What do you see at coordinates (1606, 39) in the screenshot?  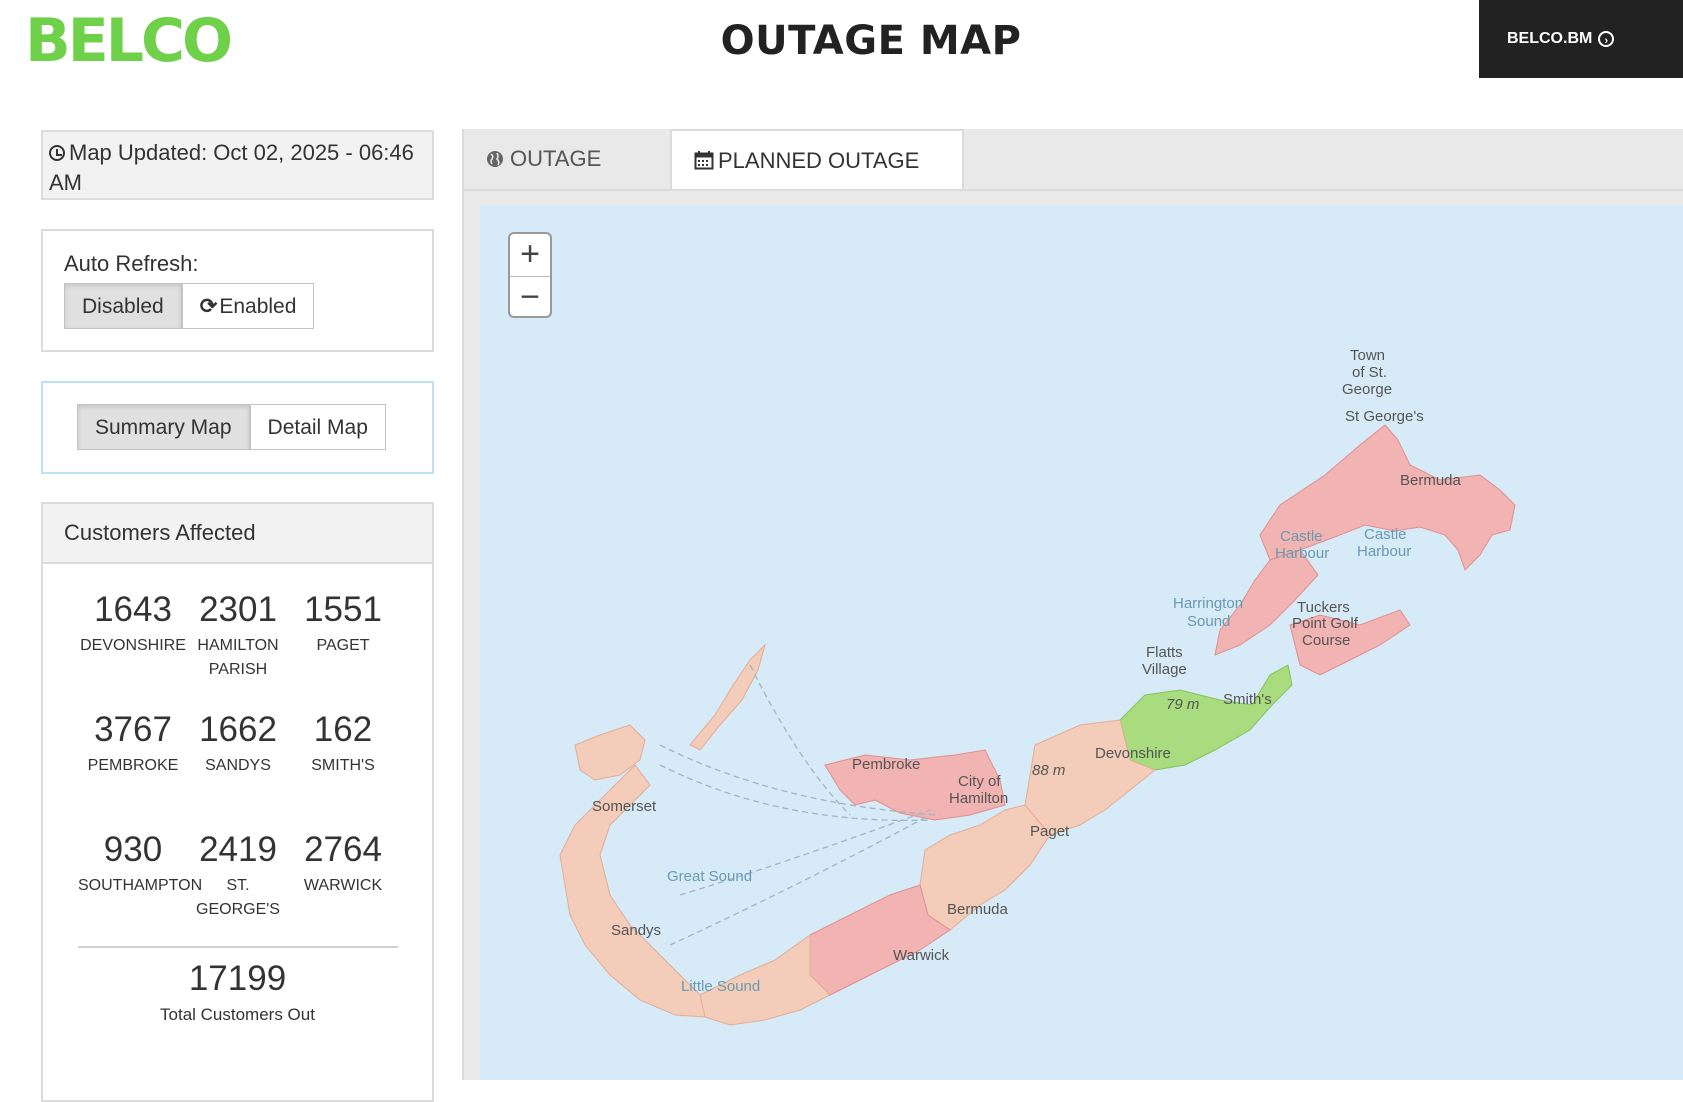 I see `chevron-right-icon: ›` at bounding box center [1606, 39].